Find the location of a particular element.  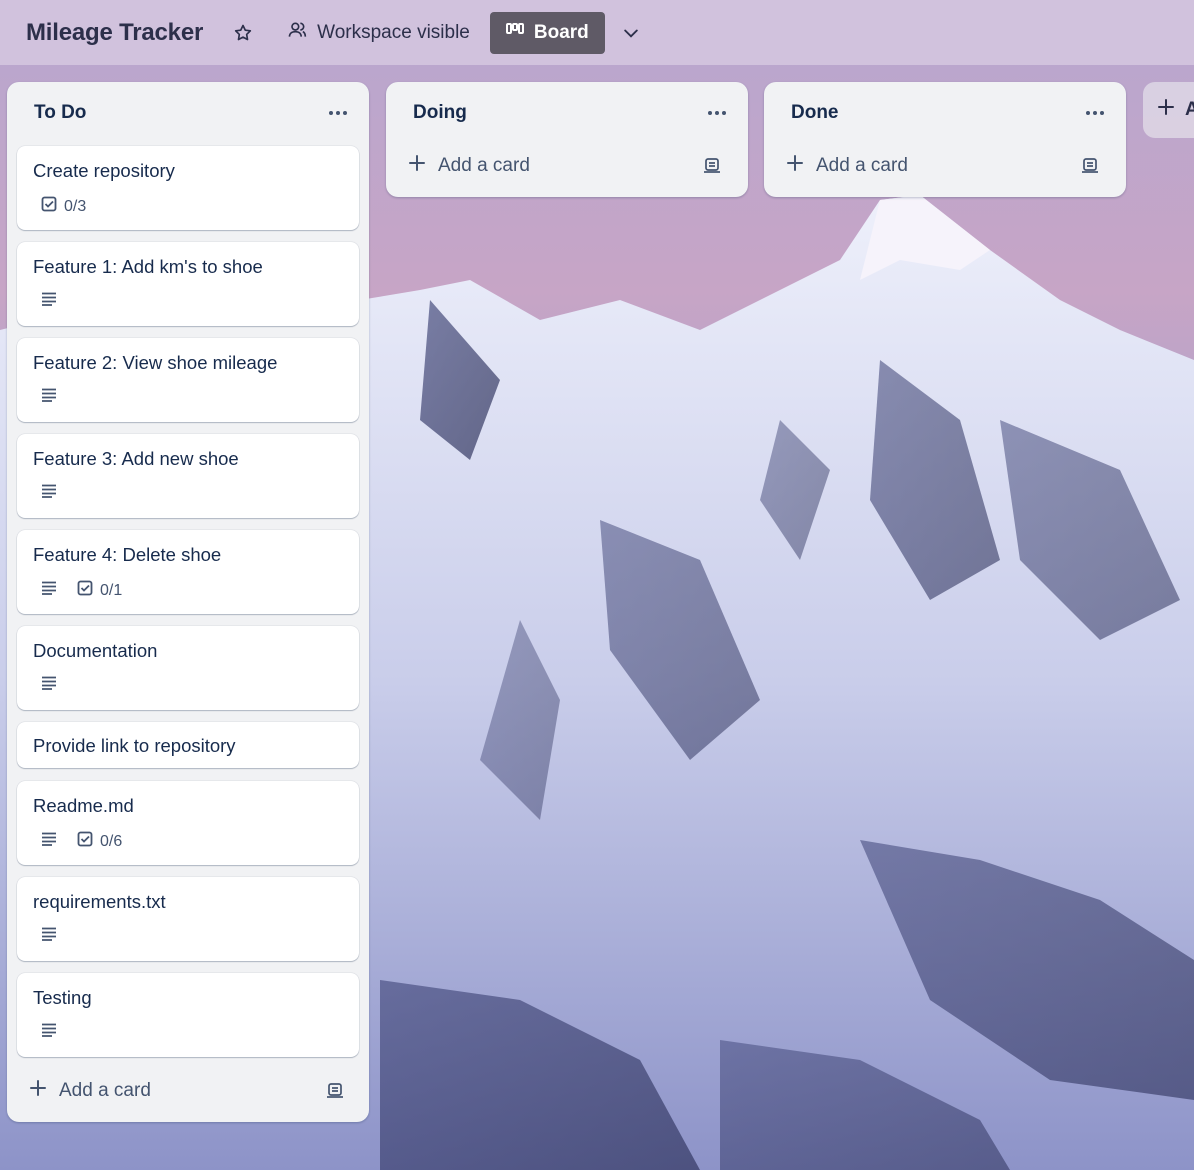

card-title: Create repository is located at coordinates (104, 170).